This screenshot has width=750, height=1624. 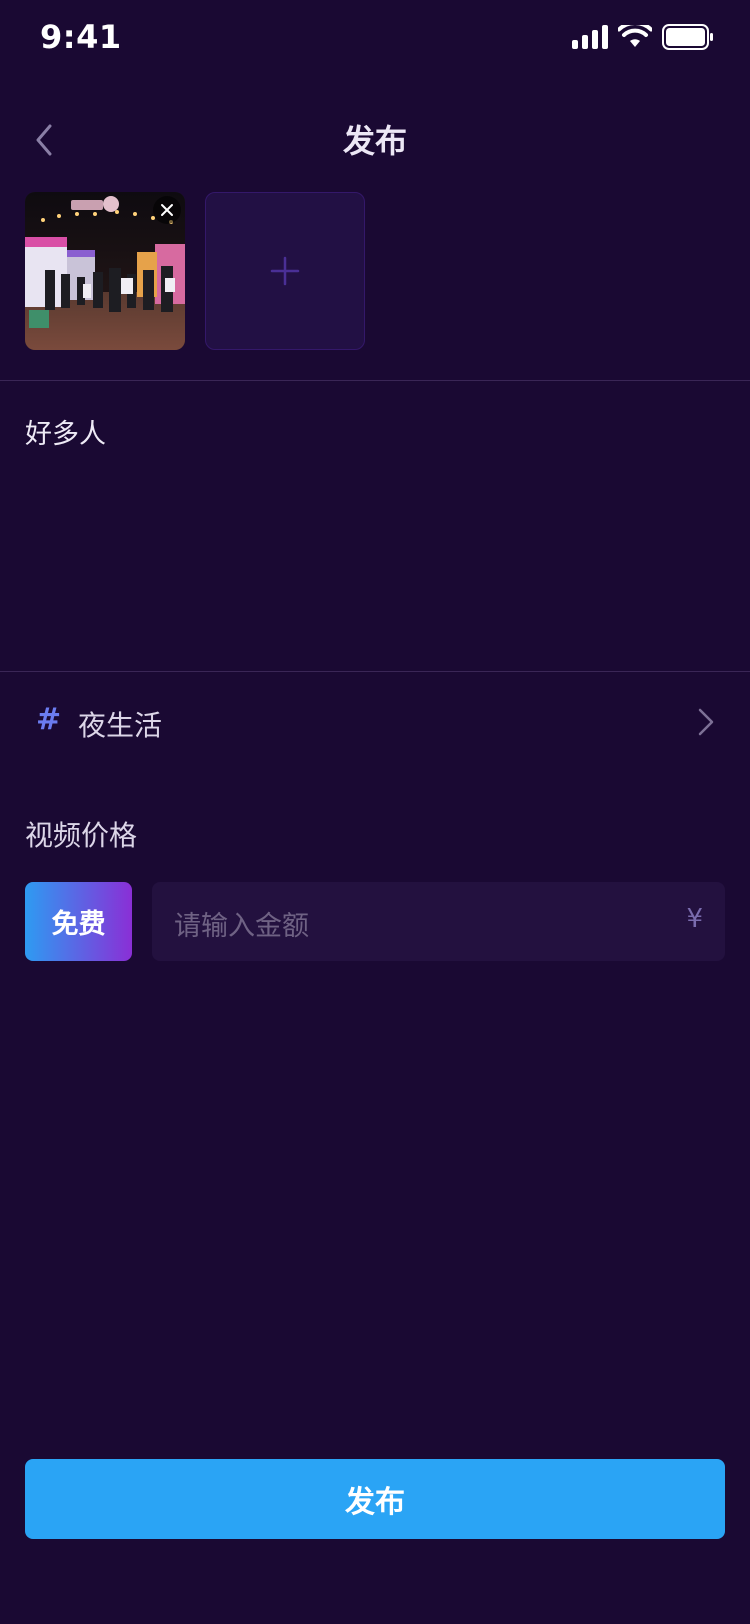 I want to click on page-title: 发布, so click(x=374, y=141).